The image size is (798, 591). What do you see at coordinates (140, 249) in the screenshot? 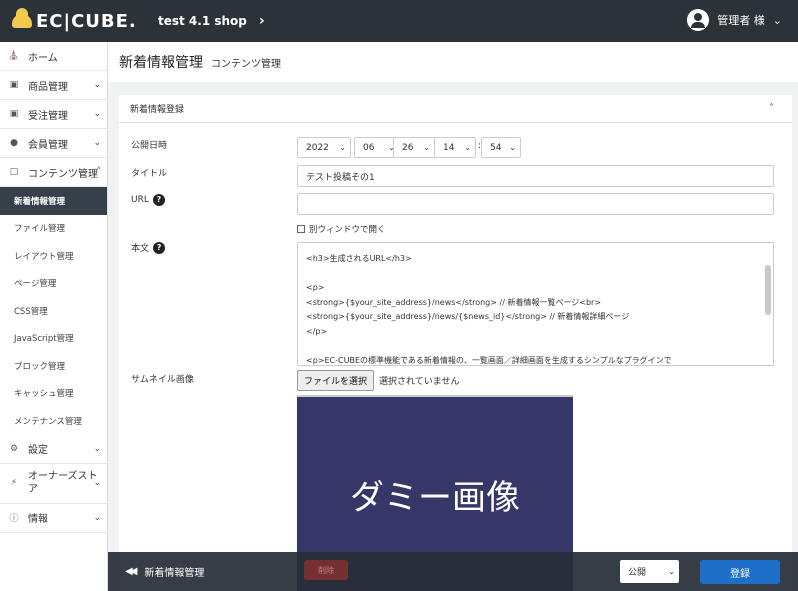
I see `body-label: 本文` at bounding box center [140, 249].